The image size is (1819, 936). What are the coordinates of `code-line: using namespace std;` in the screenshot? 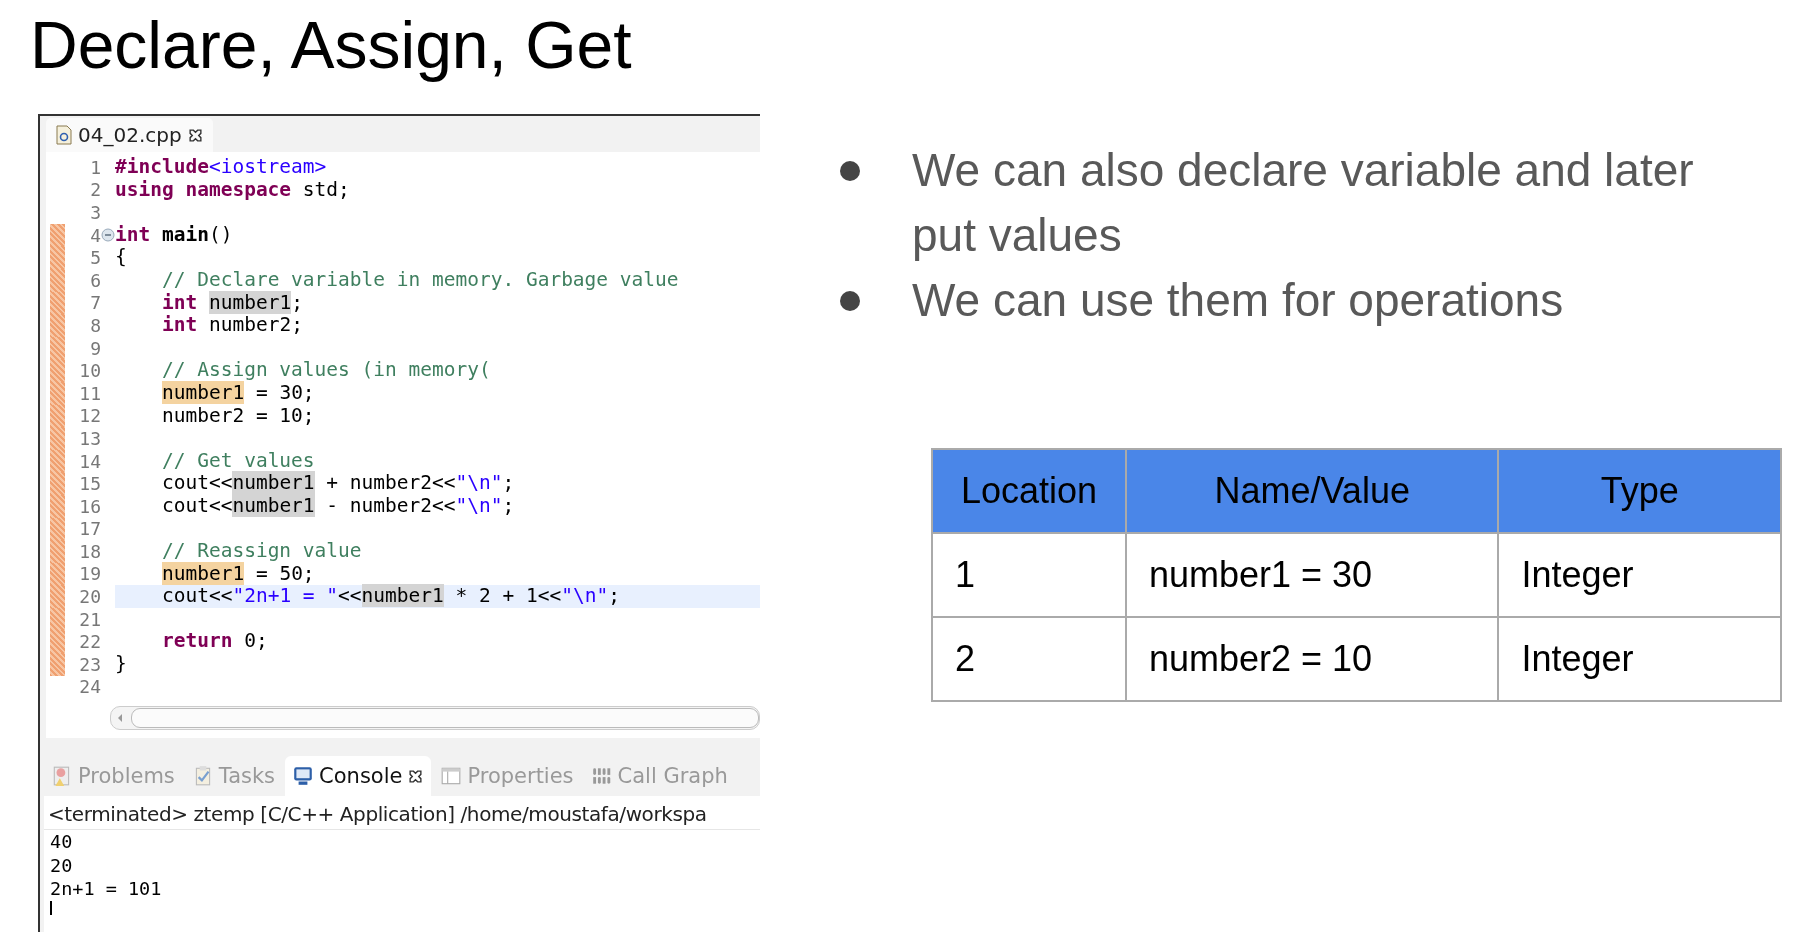 It's located at (232, 190).